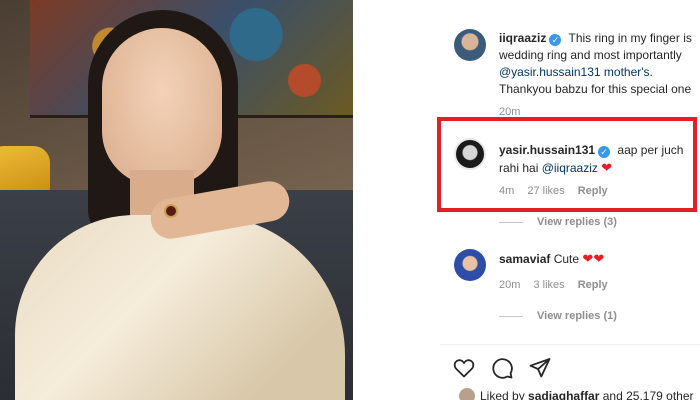  What do you see at coordinates (648, 394) in the screenshot?
I see `liked-by-suffix: and 25,179 other` at bounding box center [648, 394].